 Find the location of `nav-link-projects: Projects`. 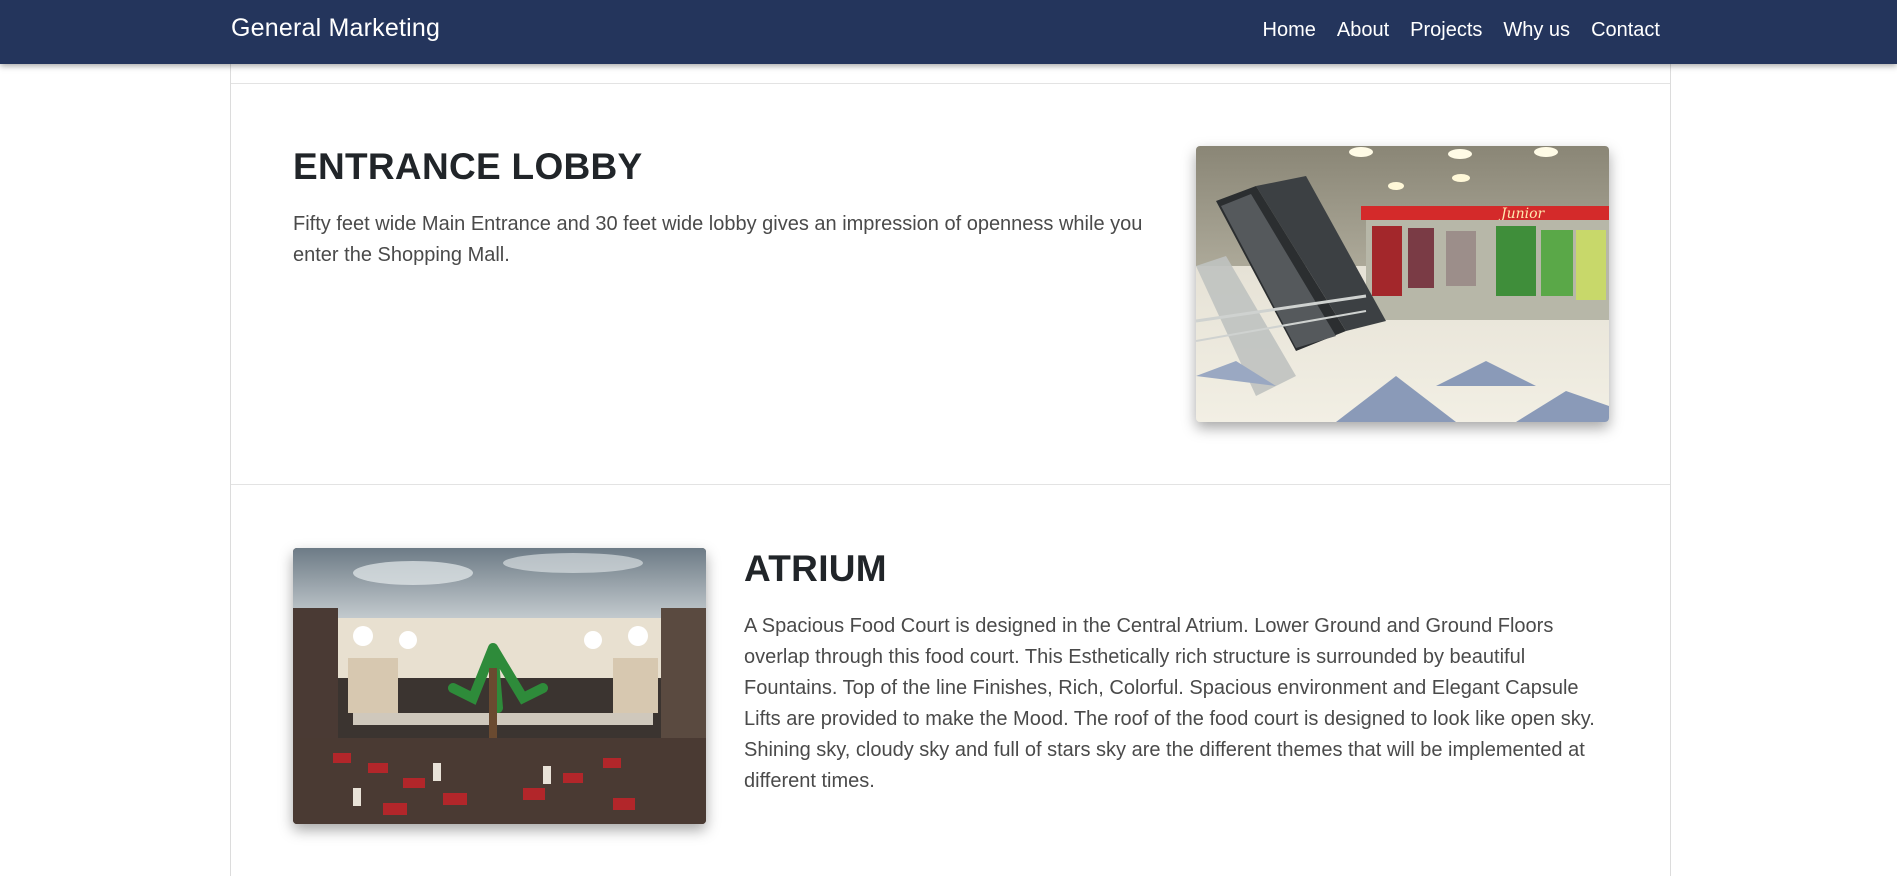

nav-link-projects: Projects is located at coordinates (1446, 30).